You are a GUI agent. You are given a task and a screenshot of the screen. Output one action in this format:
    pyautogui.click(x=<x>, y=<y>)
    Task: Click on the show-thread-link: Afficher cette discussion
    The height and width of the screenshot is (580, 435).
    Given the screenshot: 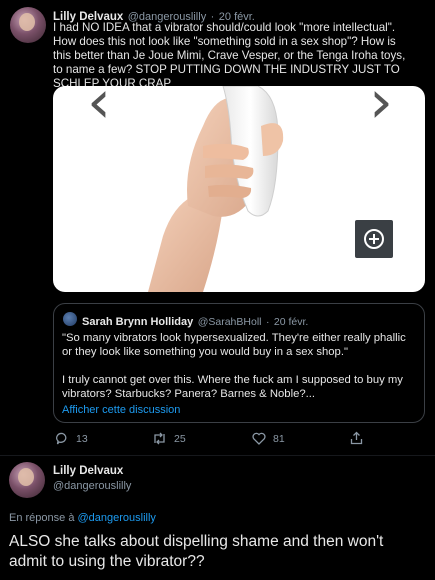 What is the action you would take?
    pyautogui.click(x=121, y=410)
    